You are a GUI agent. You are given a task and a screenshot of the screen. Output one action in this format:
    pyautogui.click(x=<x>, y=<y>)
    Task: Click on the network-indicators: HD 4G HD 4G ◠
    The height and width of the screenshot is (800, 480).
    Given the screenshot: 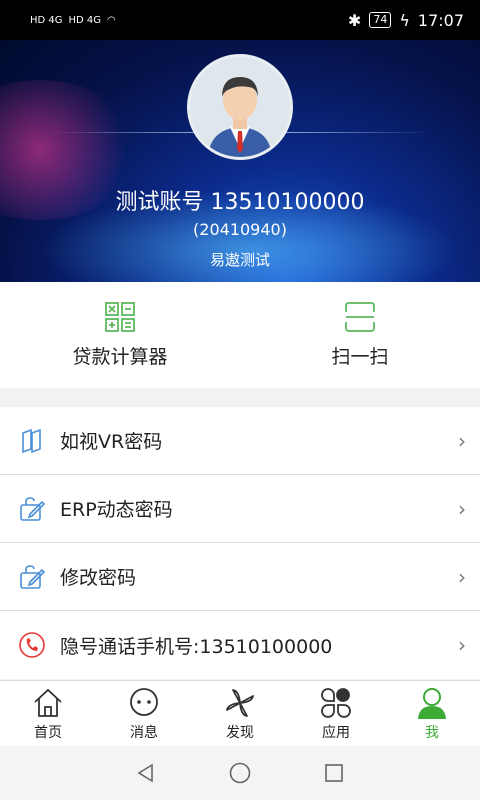 What is the action you would take?
    pyautogui.click(x=73, y=20)
    